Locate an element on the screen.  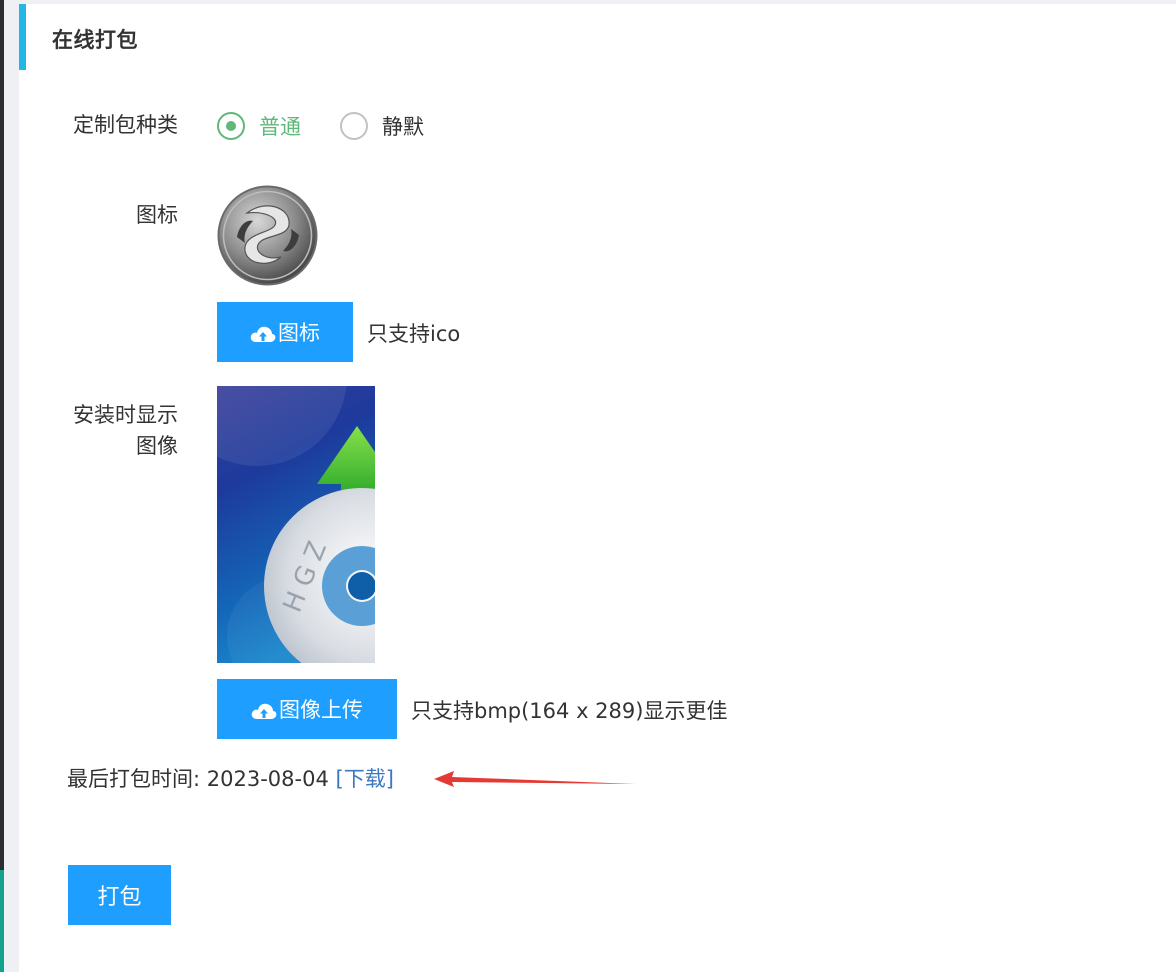
download-link: [下载] is located at coordinates (365, 779).